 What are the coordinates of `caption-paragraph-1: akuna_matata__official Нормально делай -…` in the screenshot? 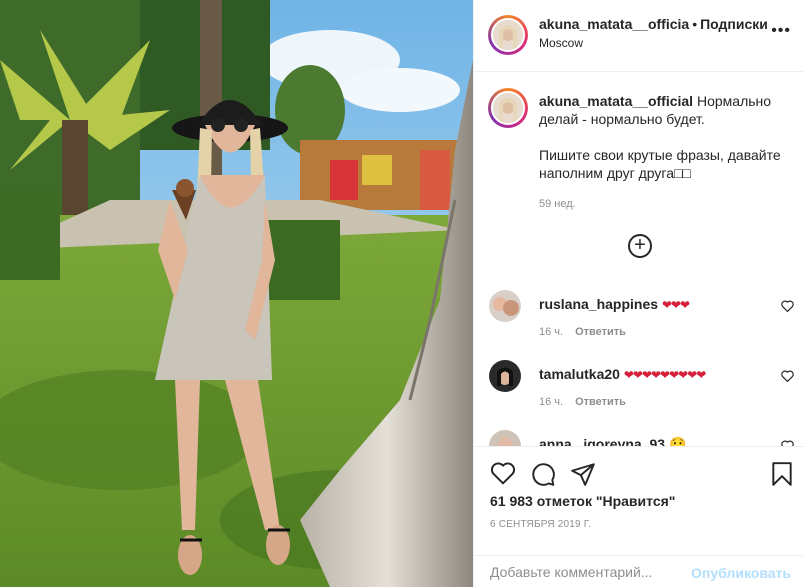 It's located at (664, 110).